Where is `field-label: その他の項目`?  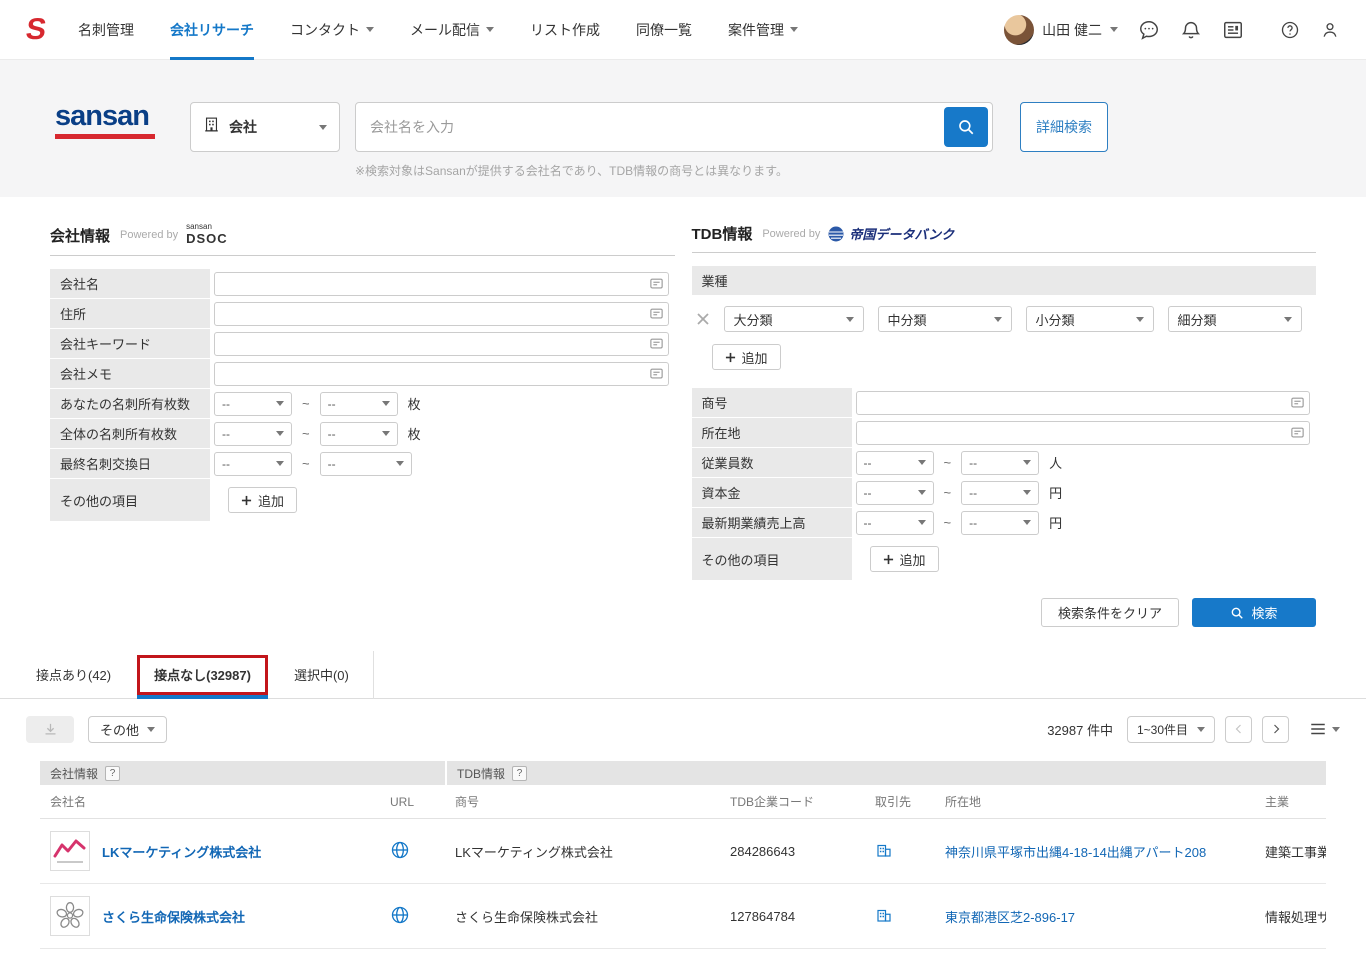
field-label: その他の項目 is located at coordinates (130, 500).